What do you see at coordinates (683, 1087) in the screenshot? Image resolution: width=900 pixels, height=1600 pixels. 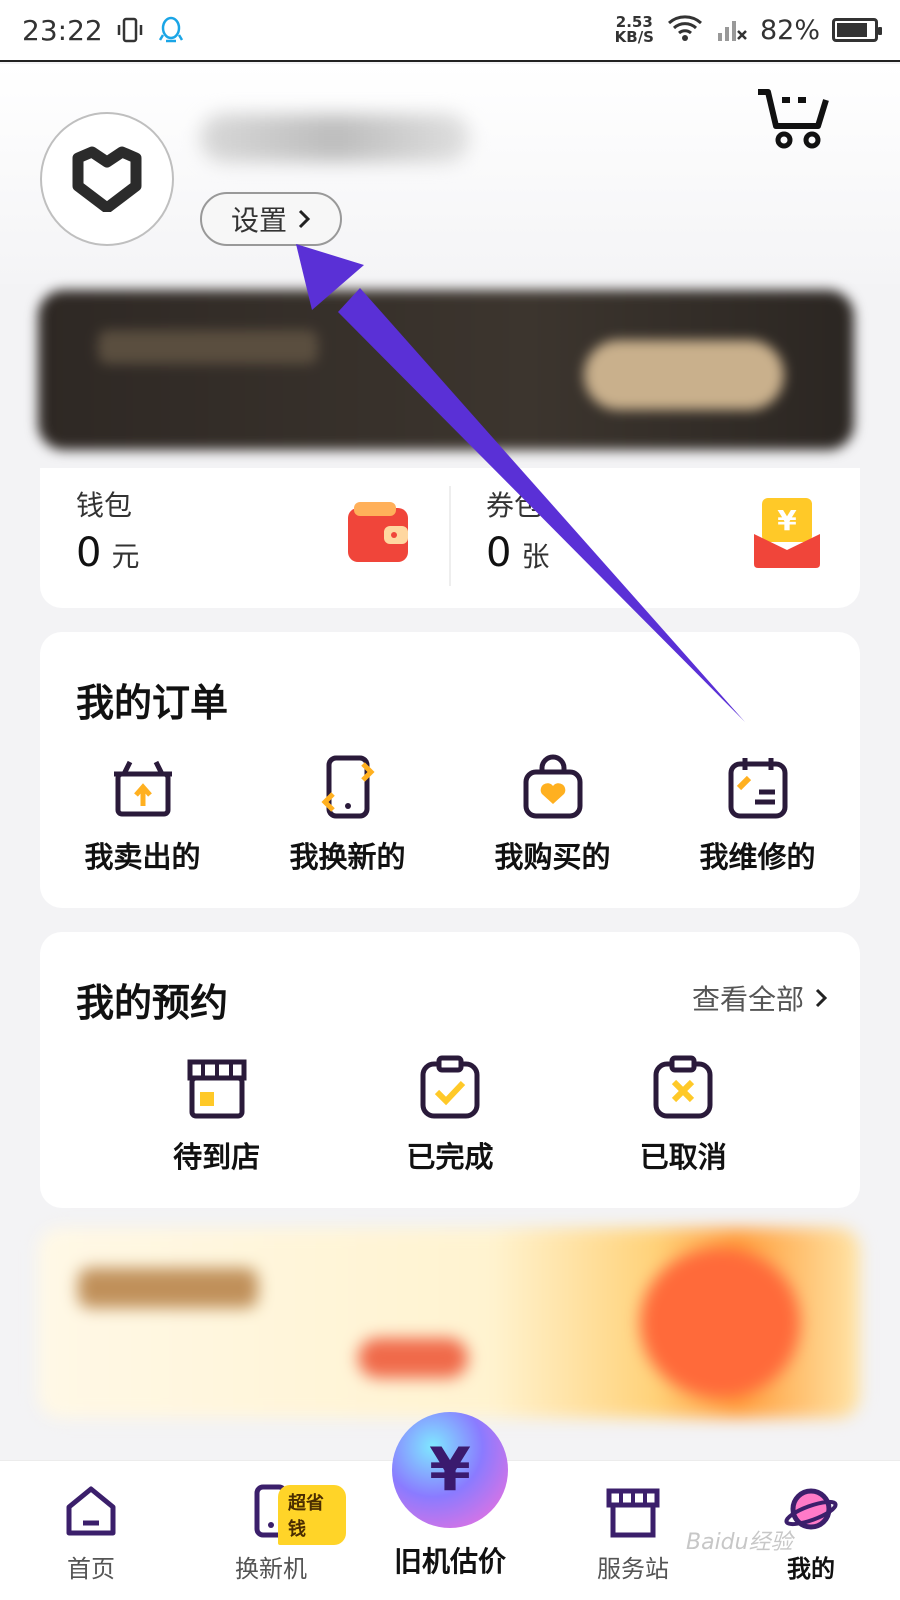 I see `clipboard-cancel-icon` at bounding box center [683, 1087].